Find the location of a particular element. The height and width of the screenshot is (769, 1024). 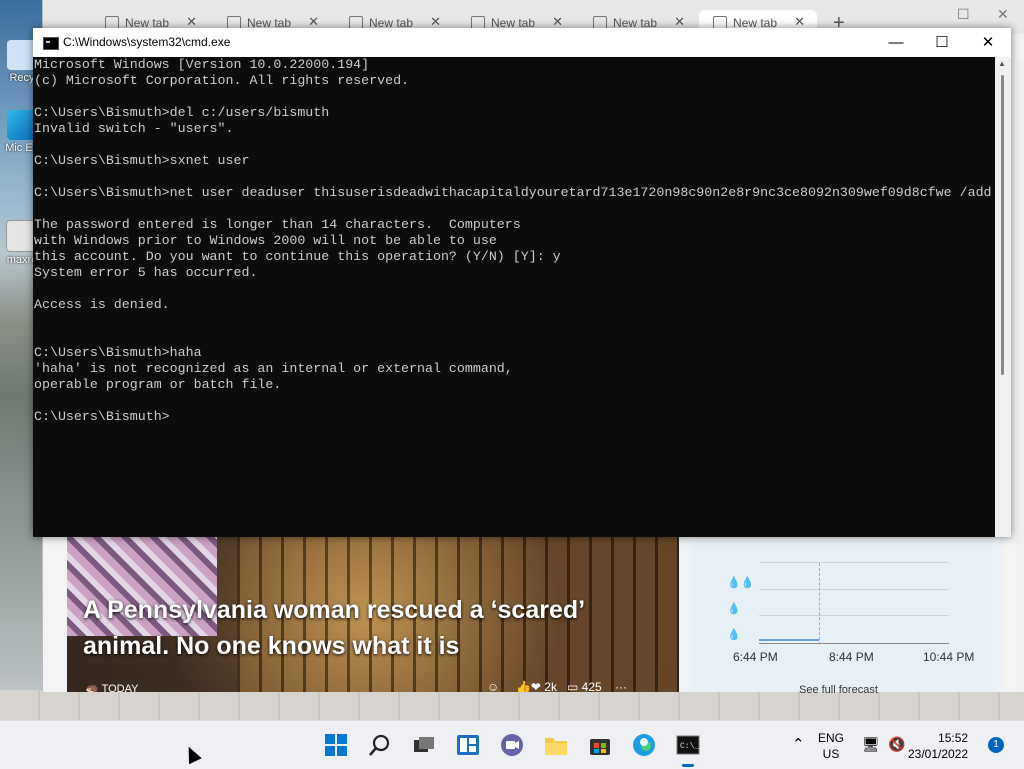

network-icon: 🖥 is located at coordinates (871, 744).